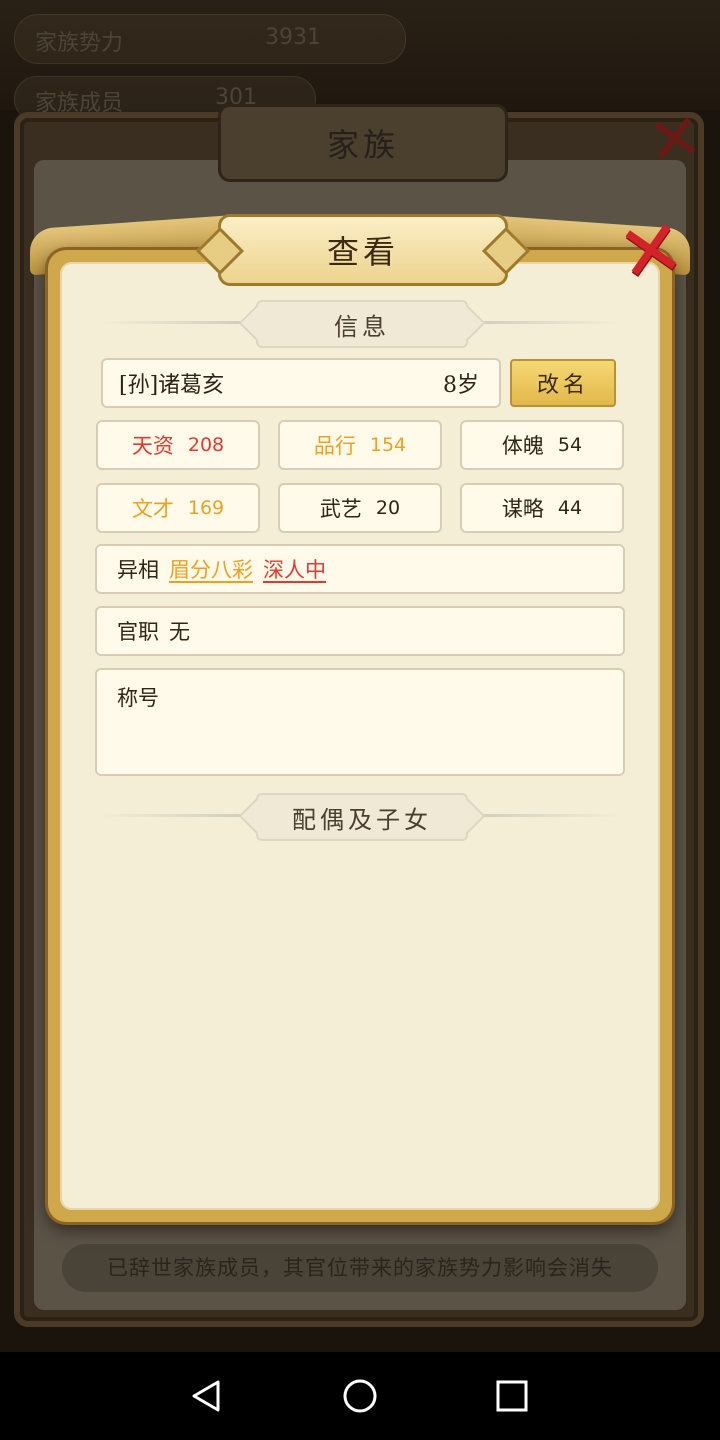 The height and width of the screenshot is (1440, 720). I want to click on dialog-title: 查看, so click(362, 252).